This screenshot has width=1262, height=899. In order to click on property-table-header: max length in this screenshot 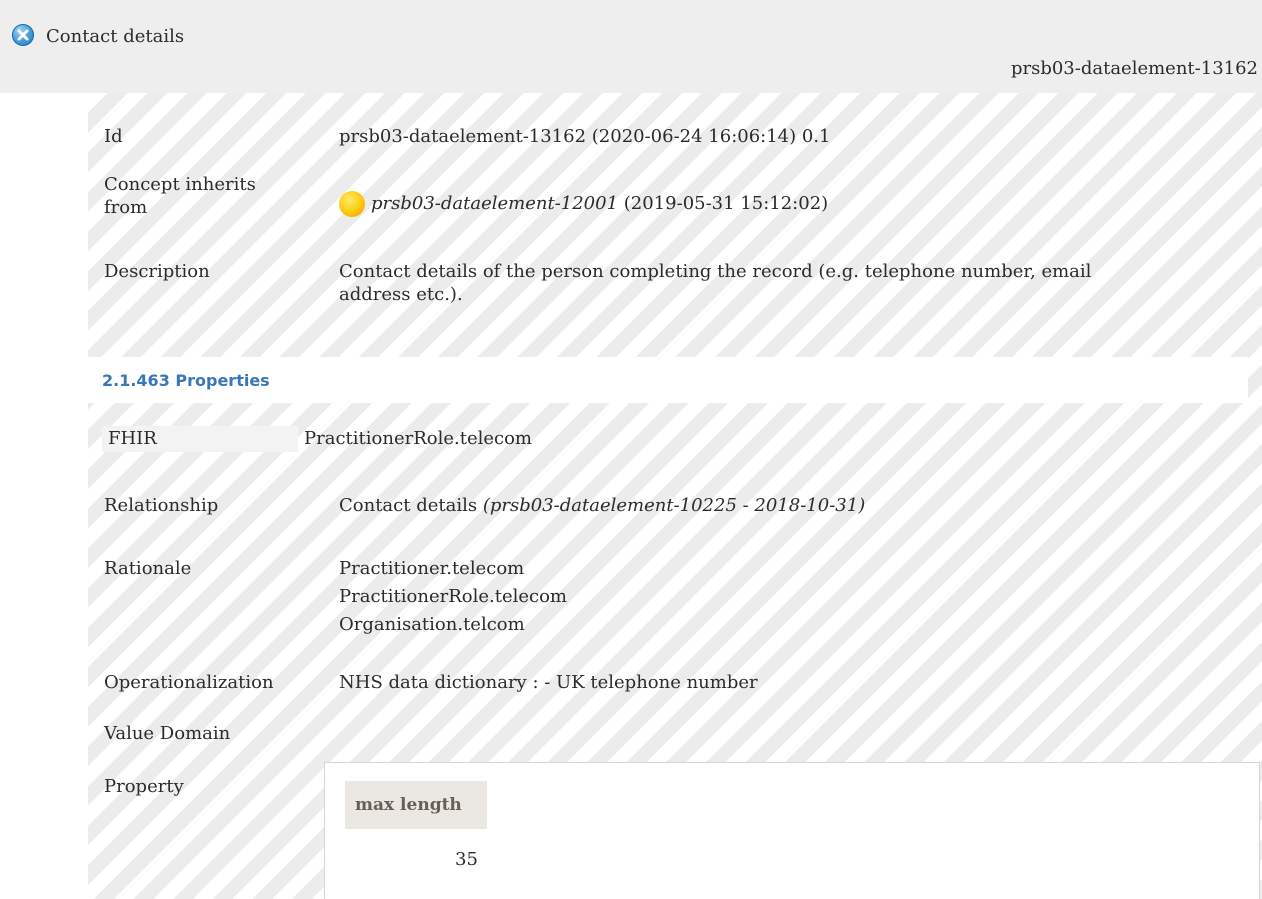, I will do `click(416, 805)`.